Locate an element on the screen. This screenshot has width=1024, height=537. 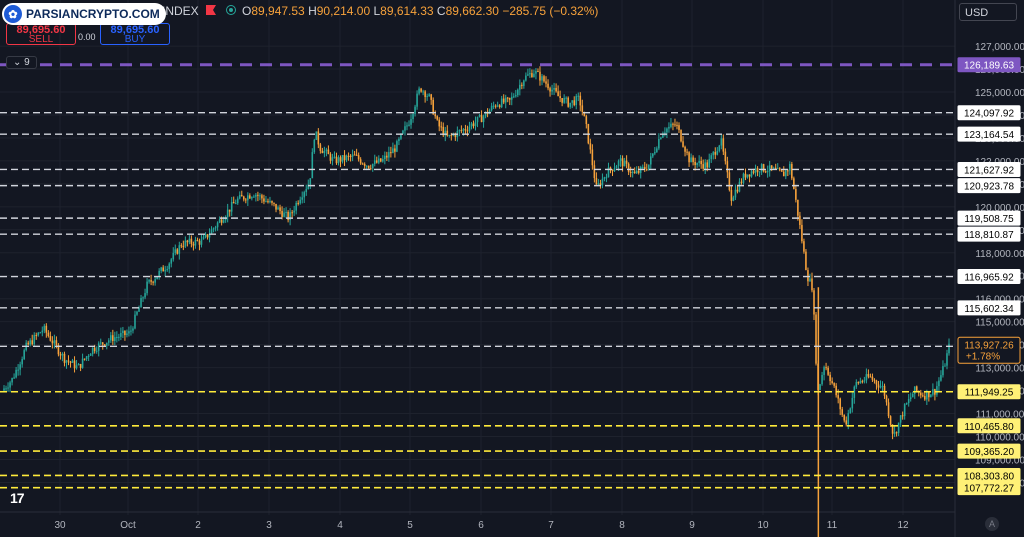
currency-select: USD is located at coordinates (988, 12).